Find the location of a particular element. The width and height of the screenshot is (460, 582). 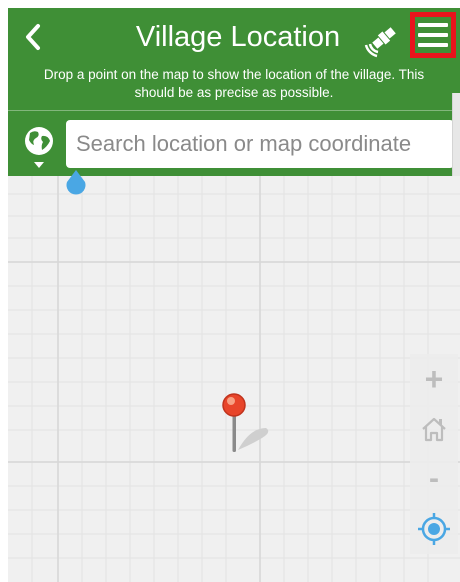

instructions-line-2: should be as precise as possible. is located at coordinates (234, 92).